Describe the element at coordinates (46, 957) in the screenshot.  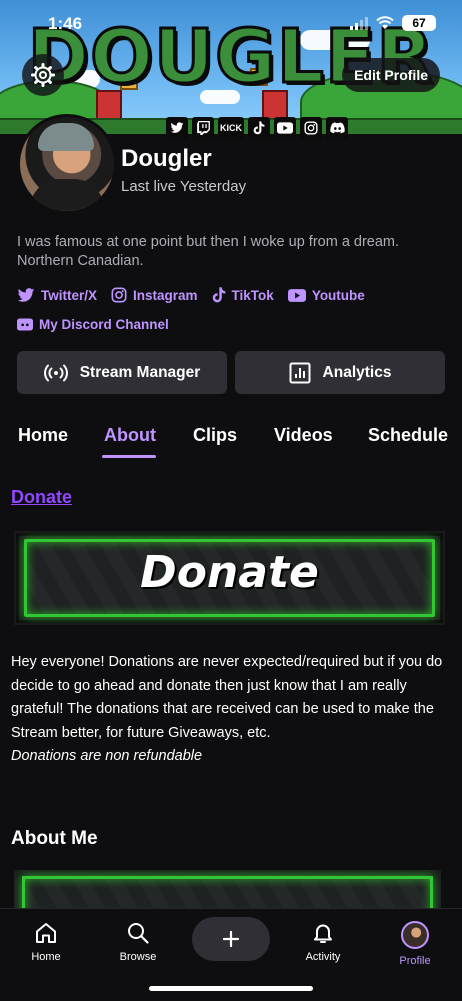
I see `nav-label: Home` at that location.